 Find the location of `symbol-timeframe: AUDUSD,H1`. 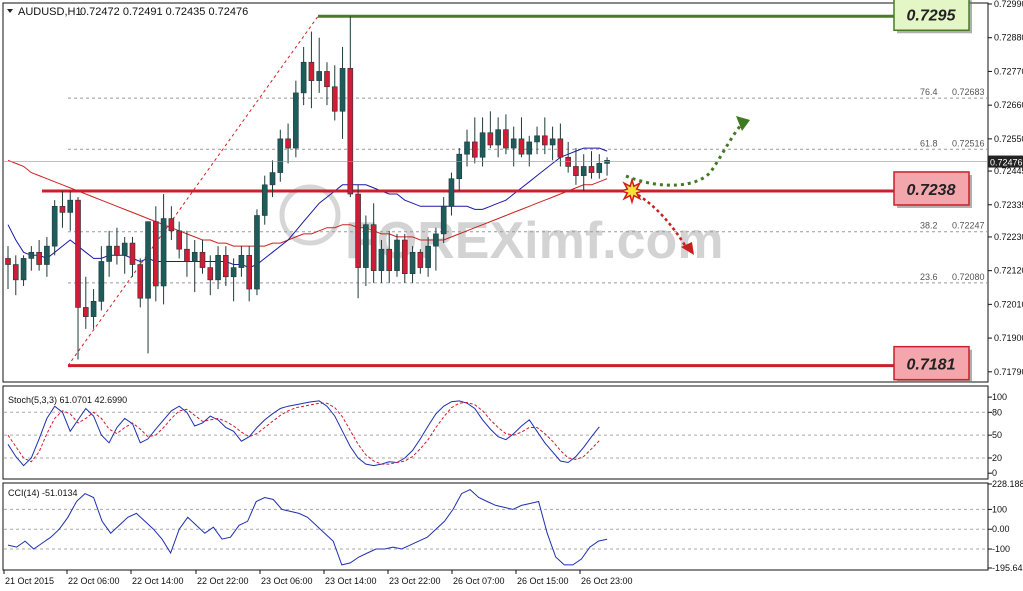

symbol-timeframe: AUDUSD,H1 is located at coordinates (50, 12).